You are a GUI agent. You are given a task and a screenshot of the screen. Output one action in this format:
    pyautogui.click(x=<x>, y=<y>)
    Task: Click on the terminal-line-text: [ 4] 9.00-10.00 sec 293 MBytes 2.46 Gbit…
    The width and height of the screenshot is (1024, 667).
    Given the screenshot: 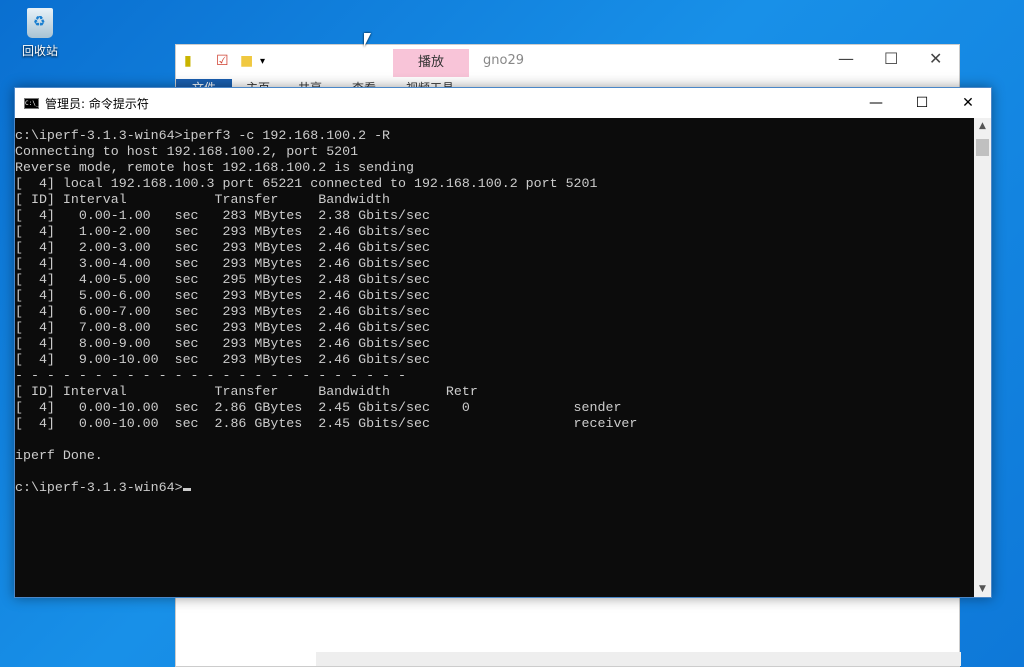 What is the action you would take?
    pyautogui.click(x=222, y=359)
    